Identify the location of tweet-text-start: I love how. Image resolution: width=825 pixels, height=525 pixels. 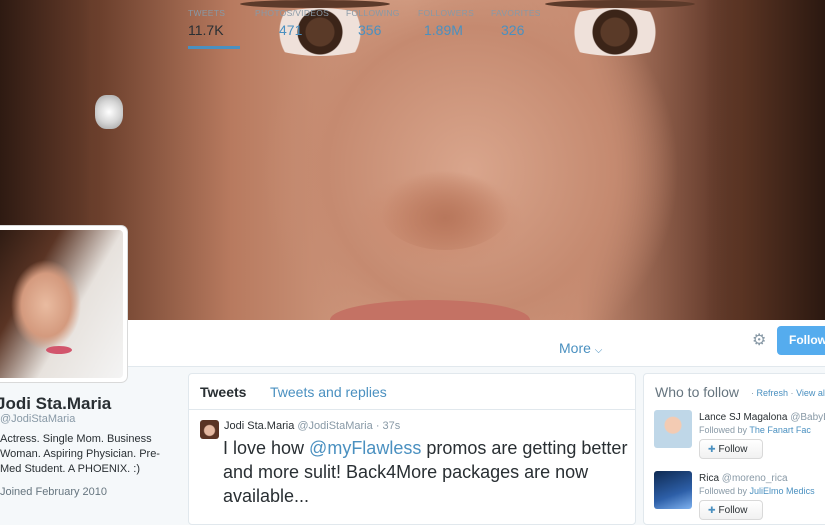
(266, 448).